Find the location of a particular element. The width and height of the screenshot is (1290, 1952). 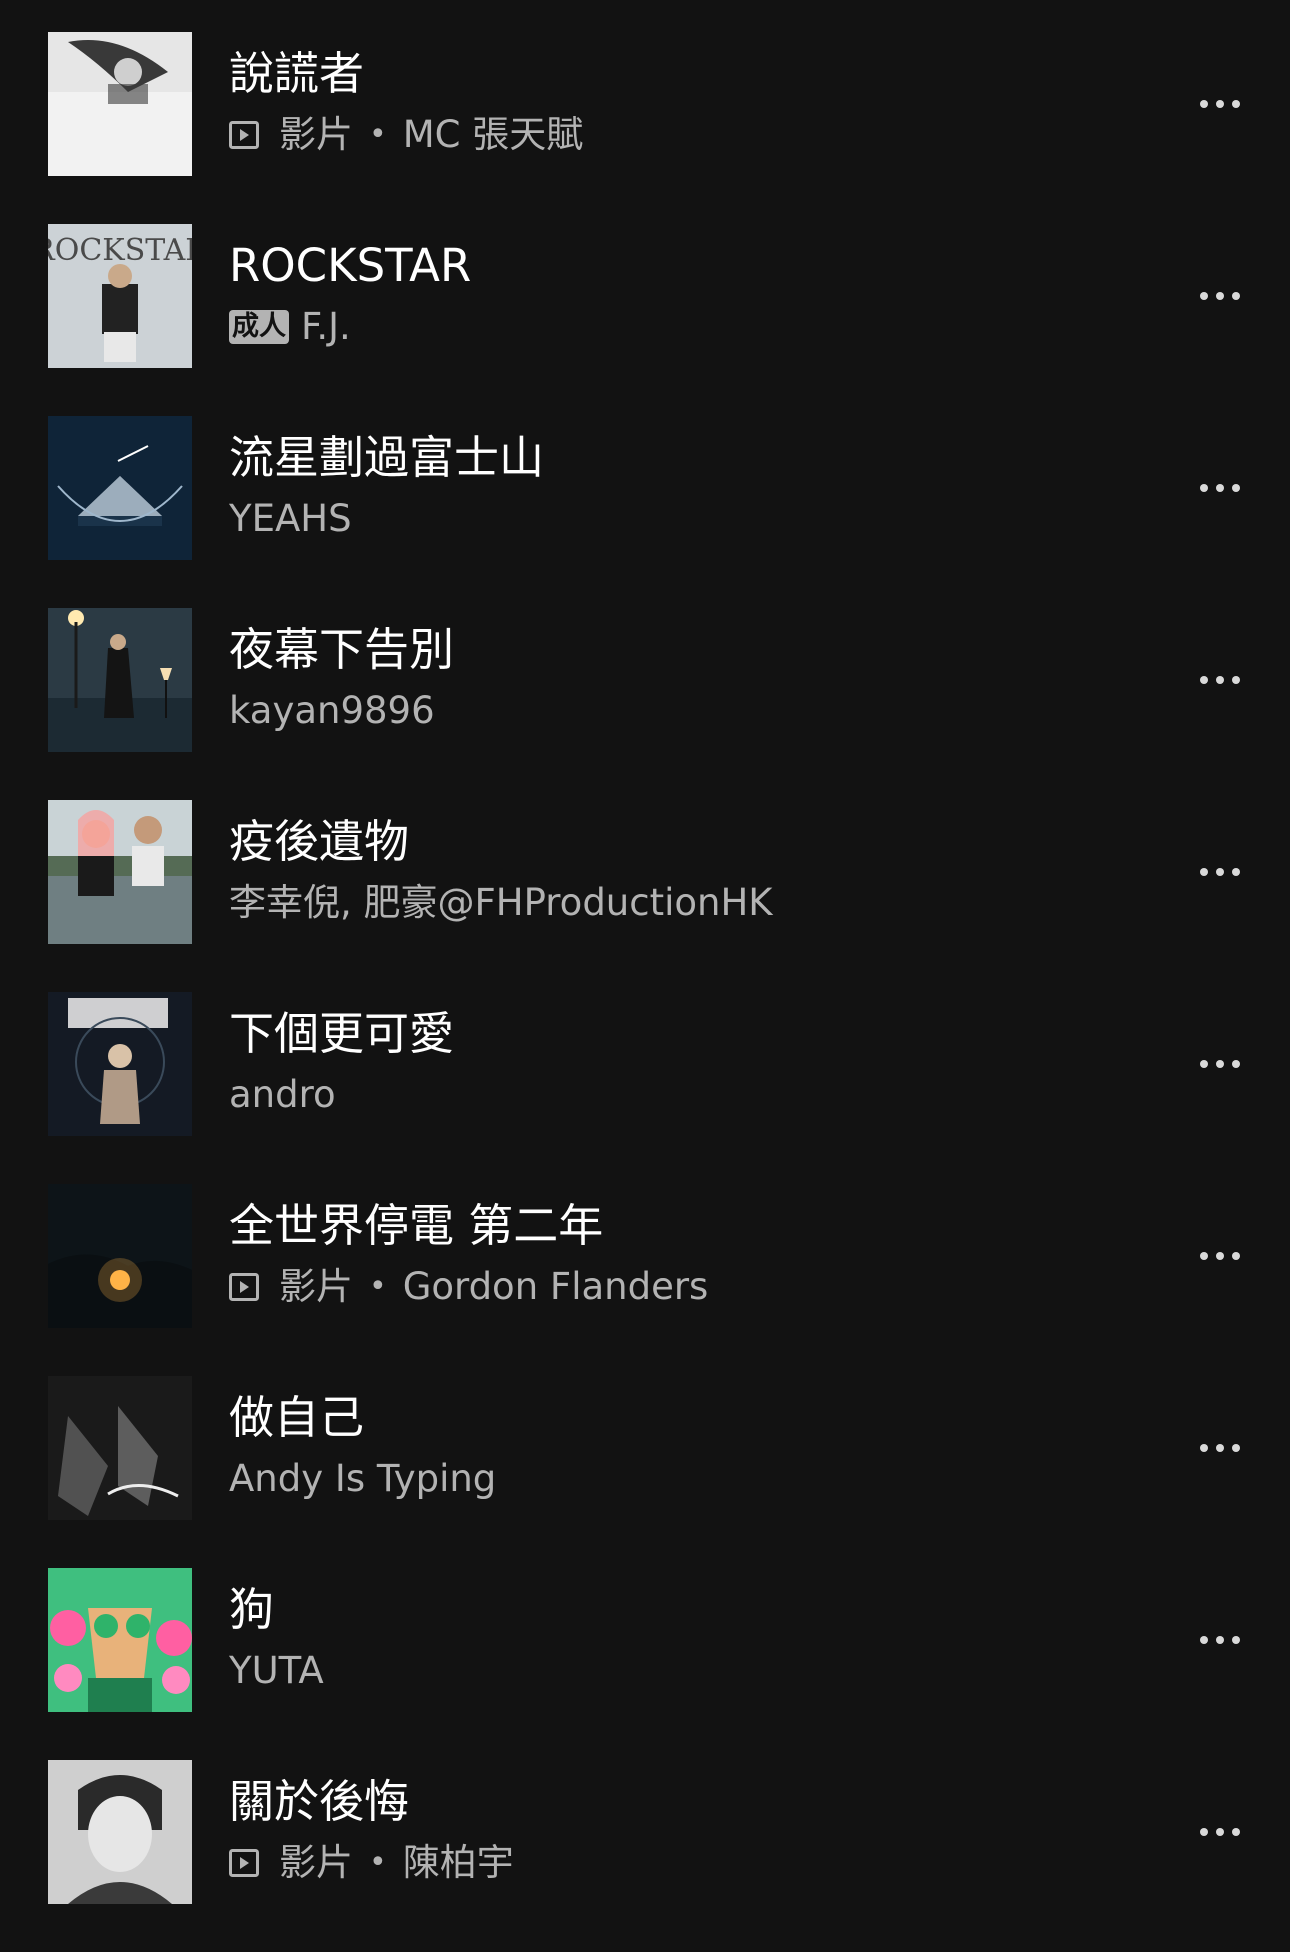

track-subtitle: 李幸倪, 肥豪@FHProductionHK is located at coordinates (501, 903).